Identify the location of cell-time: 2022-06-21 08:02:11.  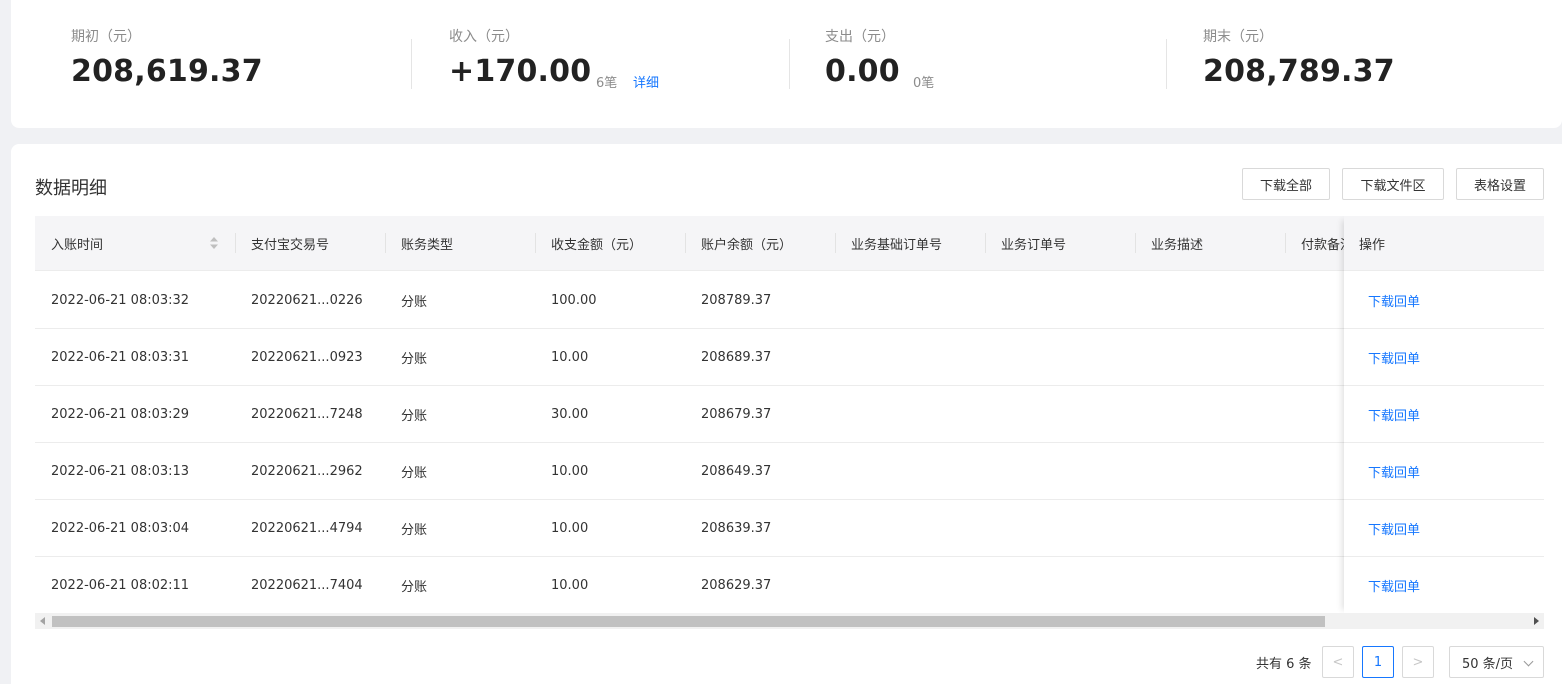
(120, 585).